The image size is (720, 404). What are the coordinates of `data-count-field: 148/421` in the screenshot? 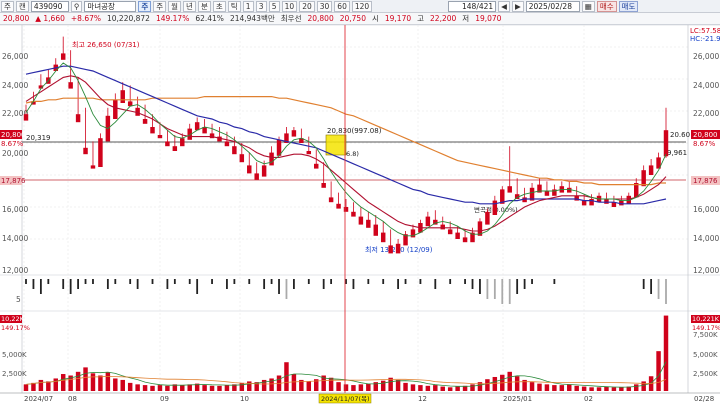 It's located at (472, 6).